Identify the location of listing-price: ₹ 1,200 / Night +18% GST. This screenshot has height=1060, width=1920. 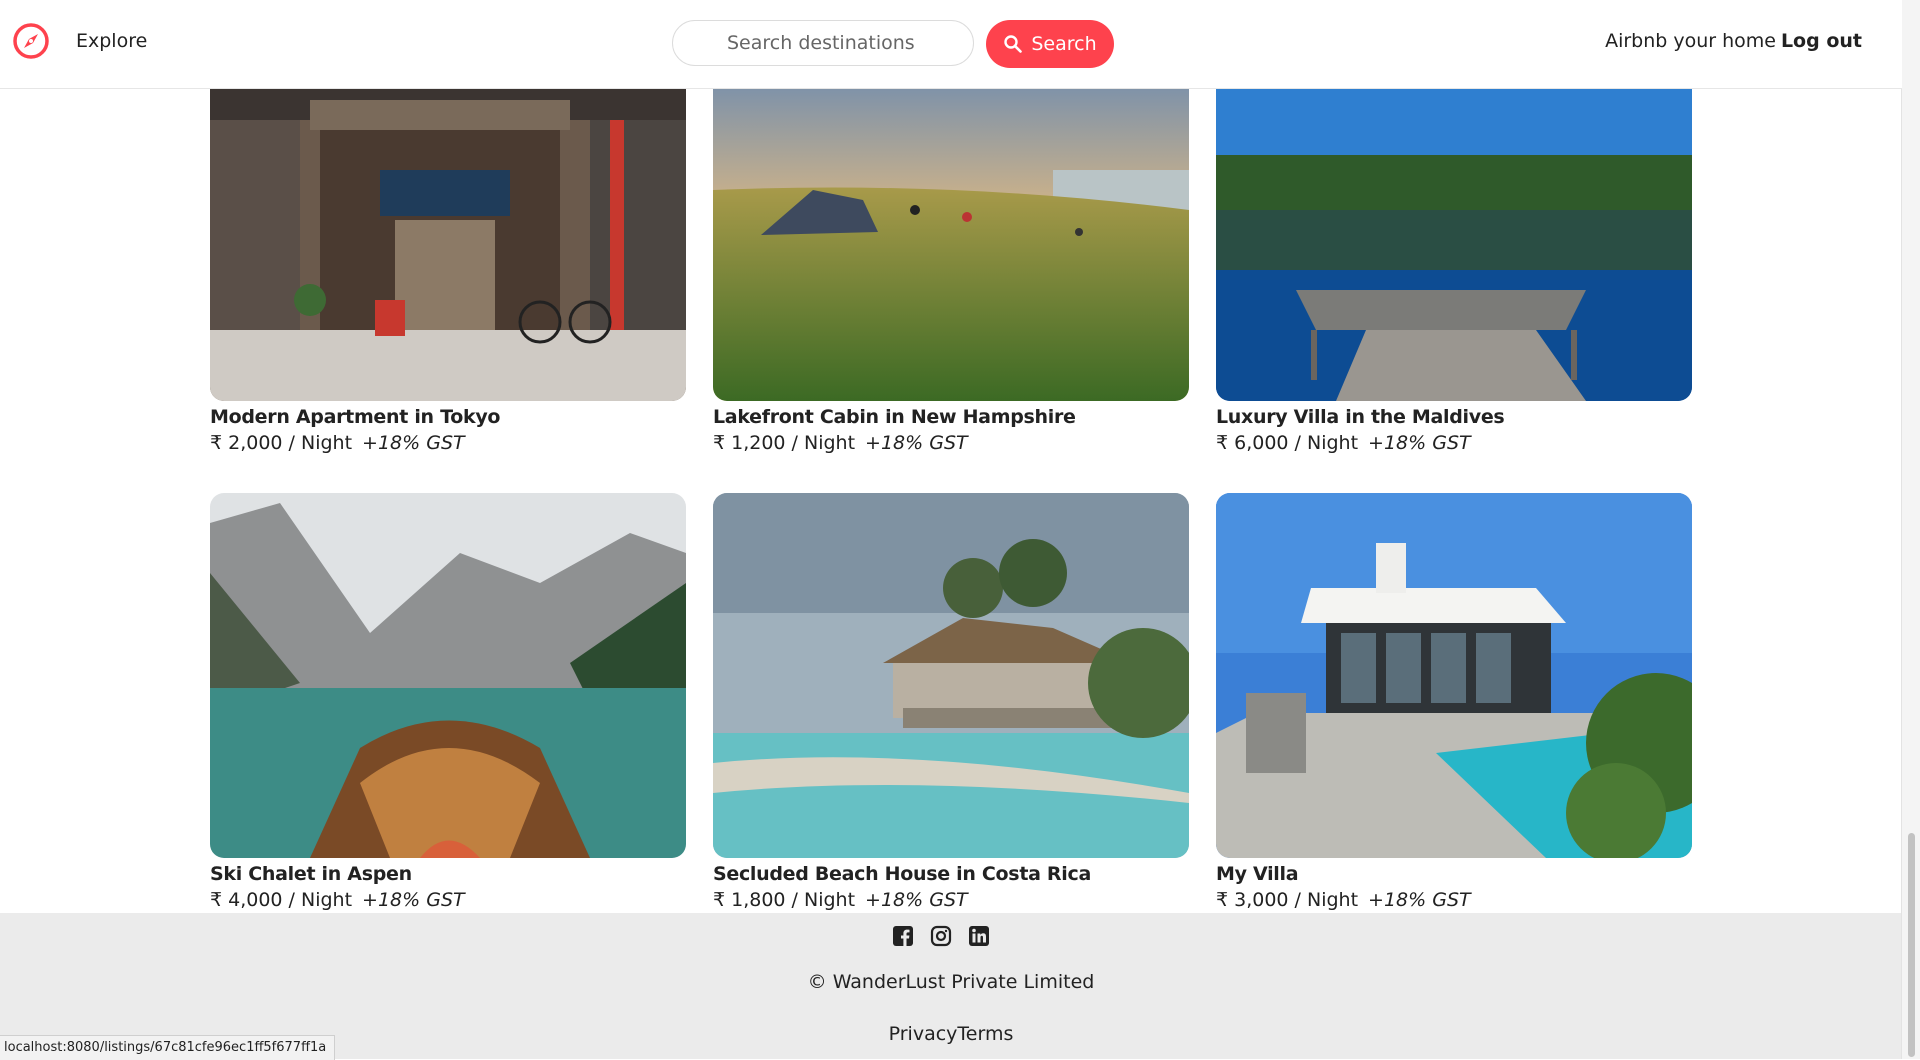
(951, 443).